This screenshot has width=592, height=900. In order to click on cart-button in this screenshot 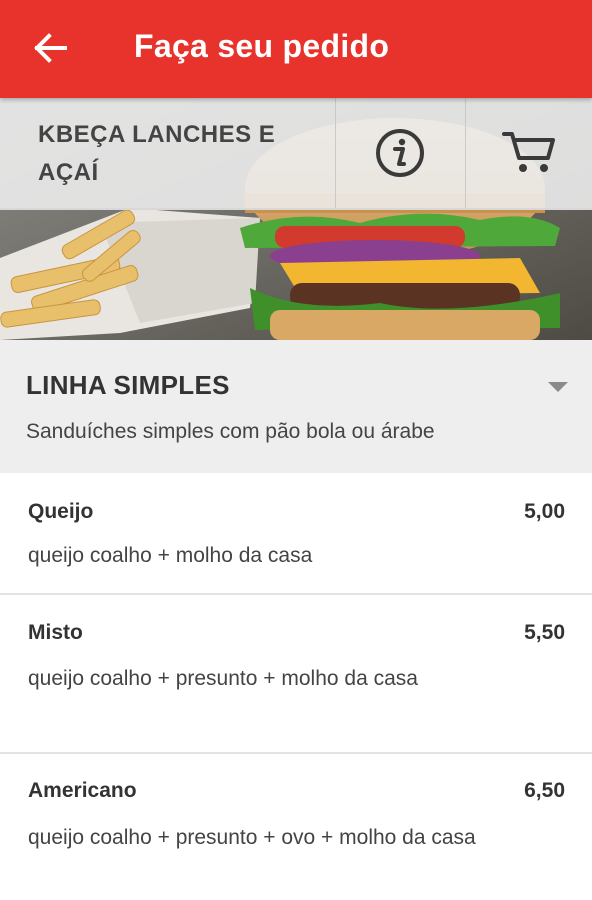, I will do `click(529, 153)`.